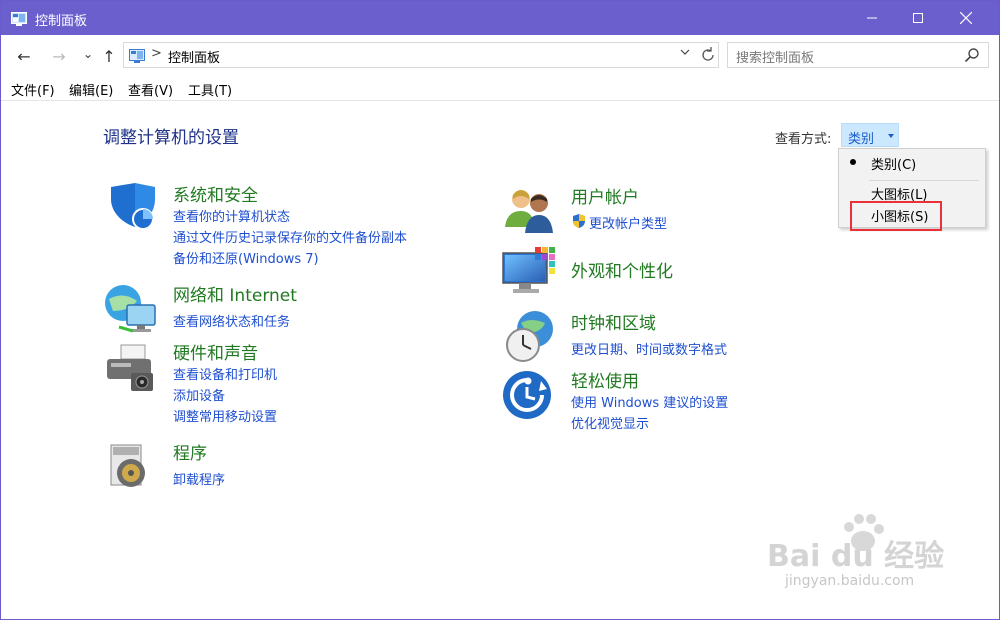 Image resolution: width=1000 pixels, height=620 pixels. What do you see at coordinates (803, 139) in the screenshot?
I see `view-by-label: 查看方式:` at bounding box center [803, 139].